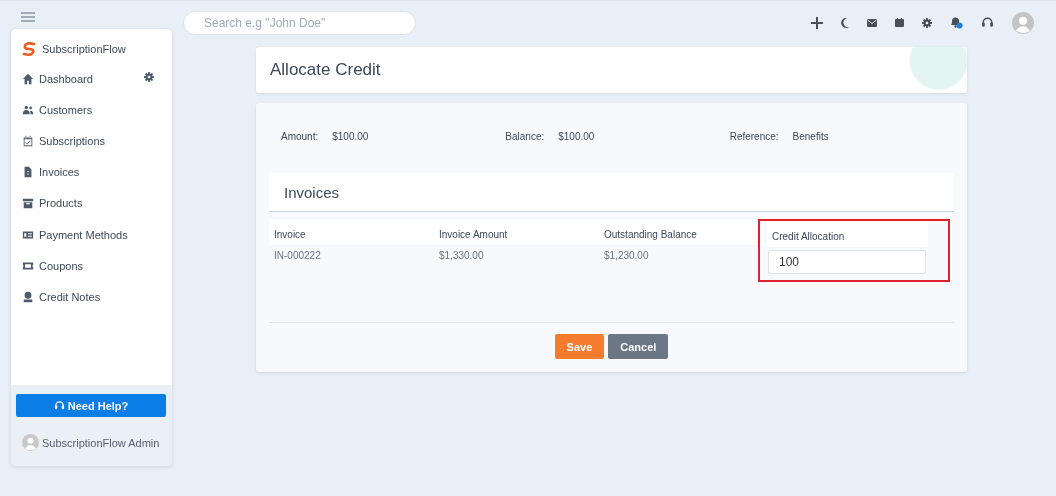  I want to click on home-icon, so click(28, 78).